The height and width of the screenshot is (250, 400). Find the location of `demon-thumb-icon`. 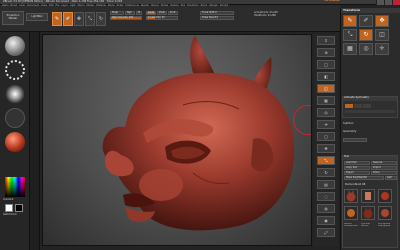

demon-thumb-icon is located at coordinates (351, 196).